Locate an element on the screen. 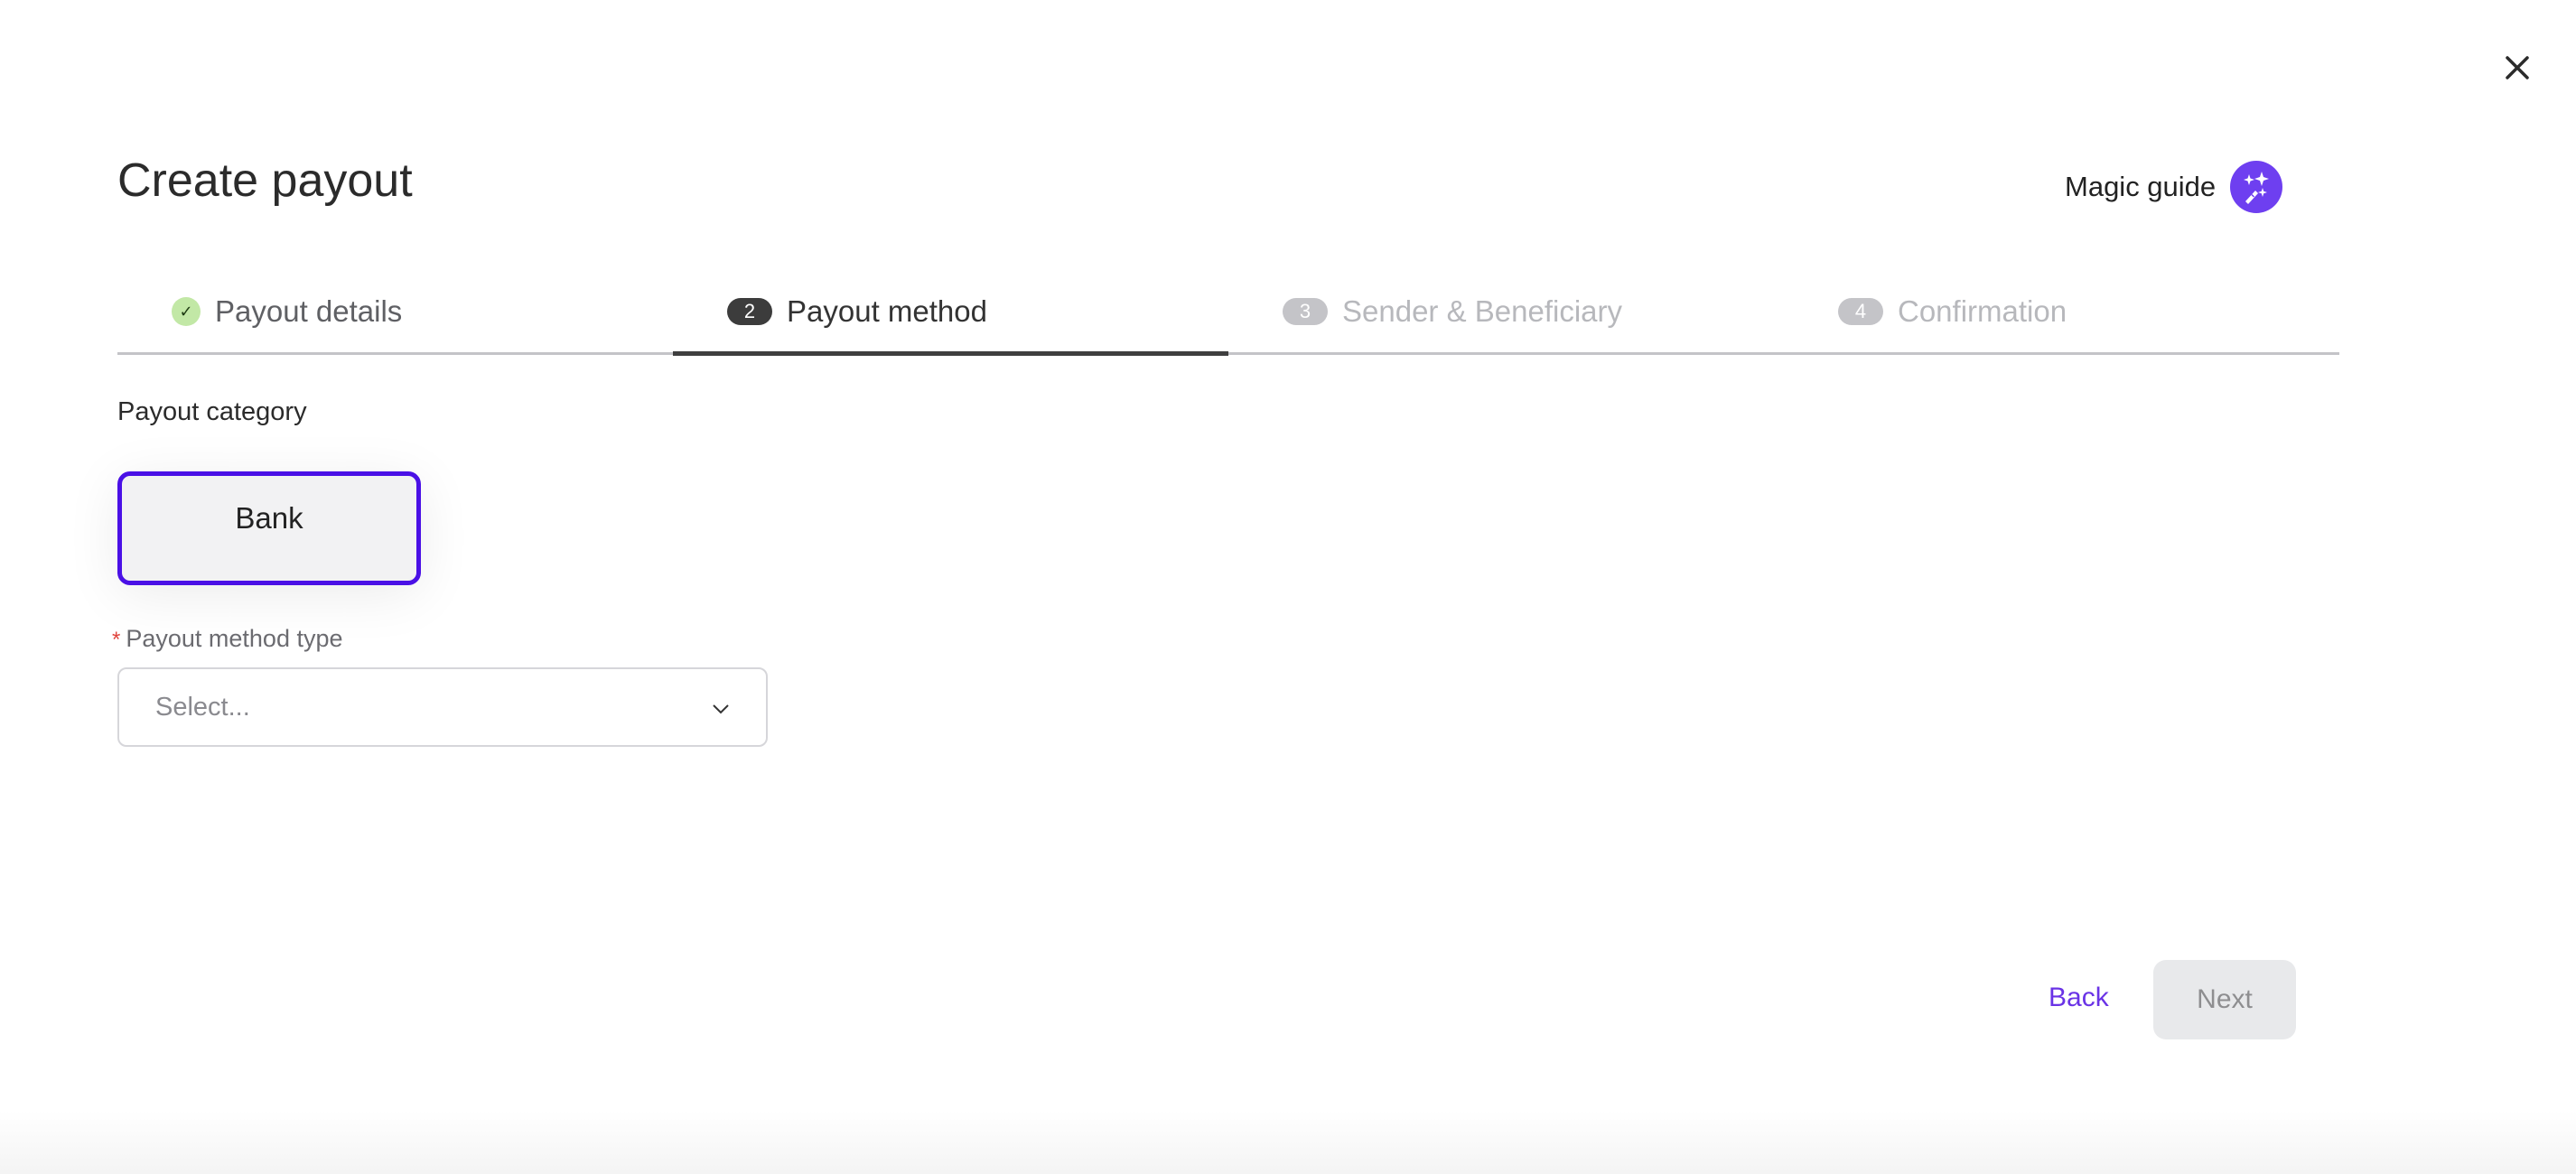 This screenshot has width=2576, height=1174. chevron-down-icon is located at coordinates (721, 709).